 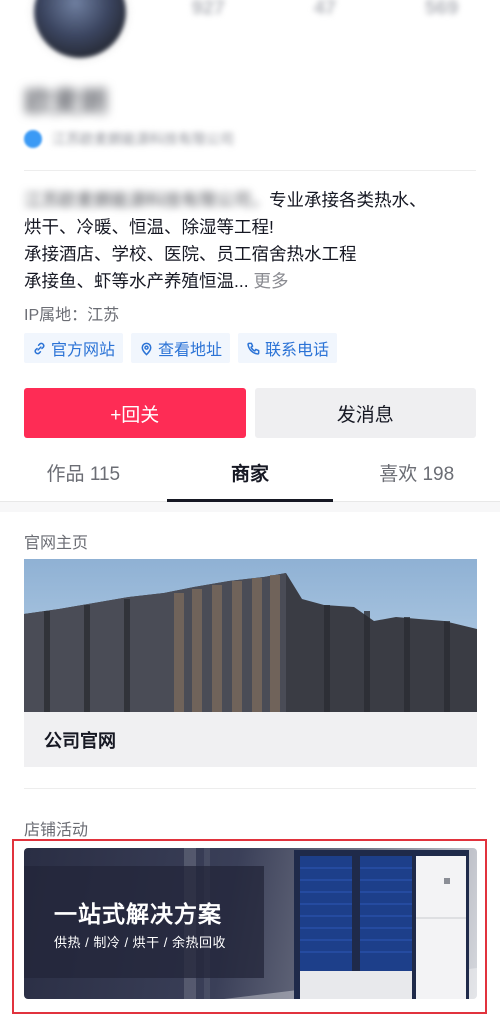 I want to click on promo-subtitle: 供热 / 制冷 / 烘干 / 余热回收, so click(x=140, y=942).